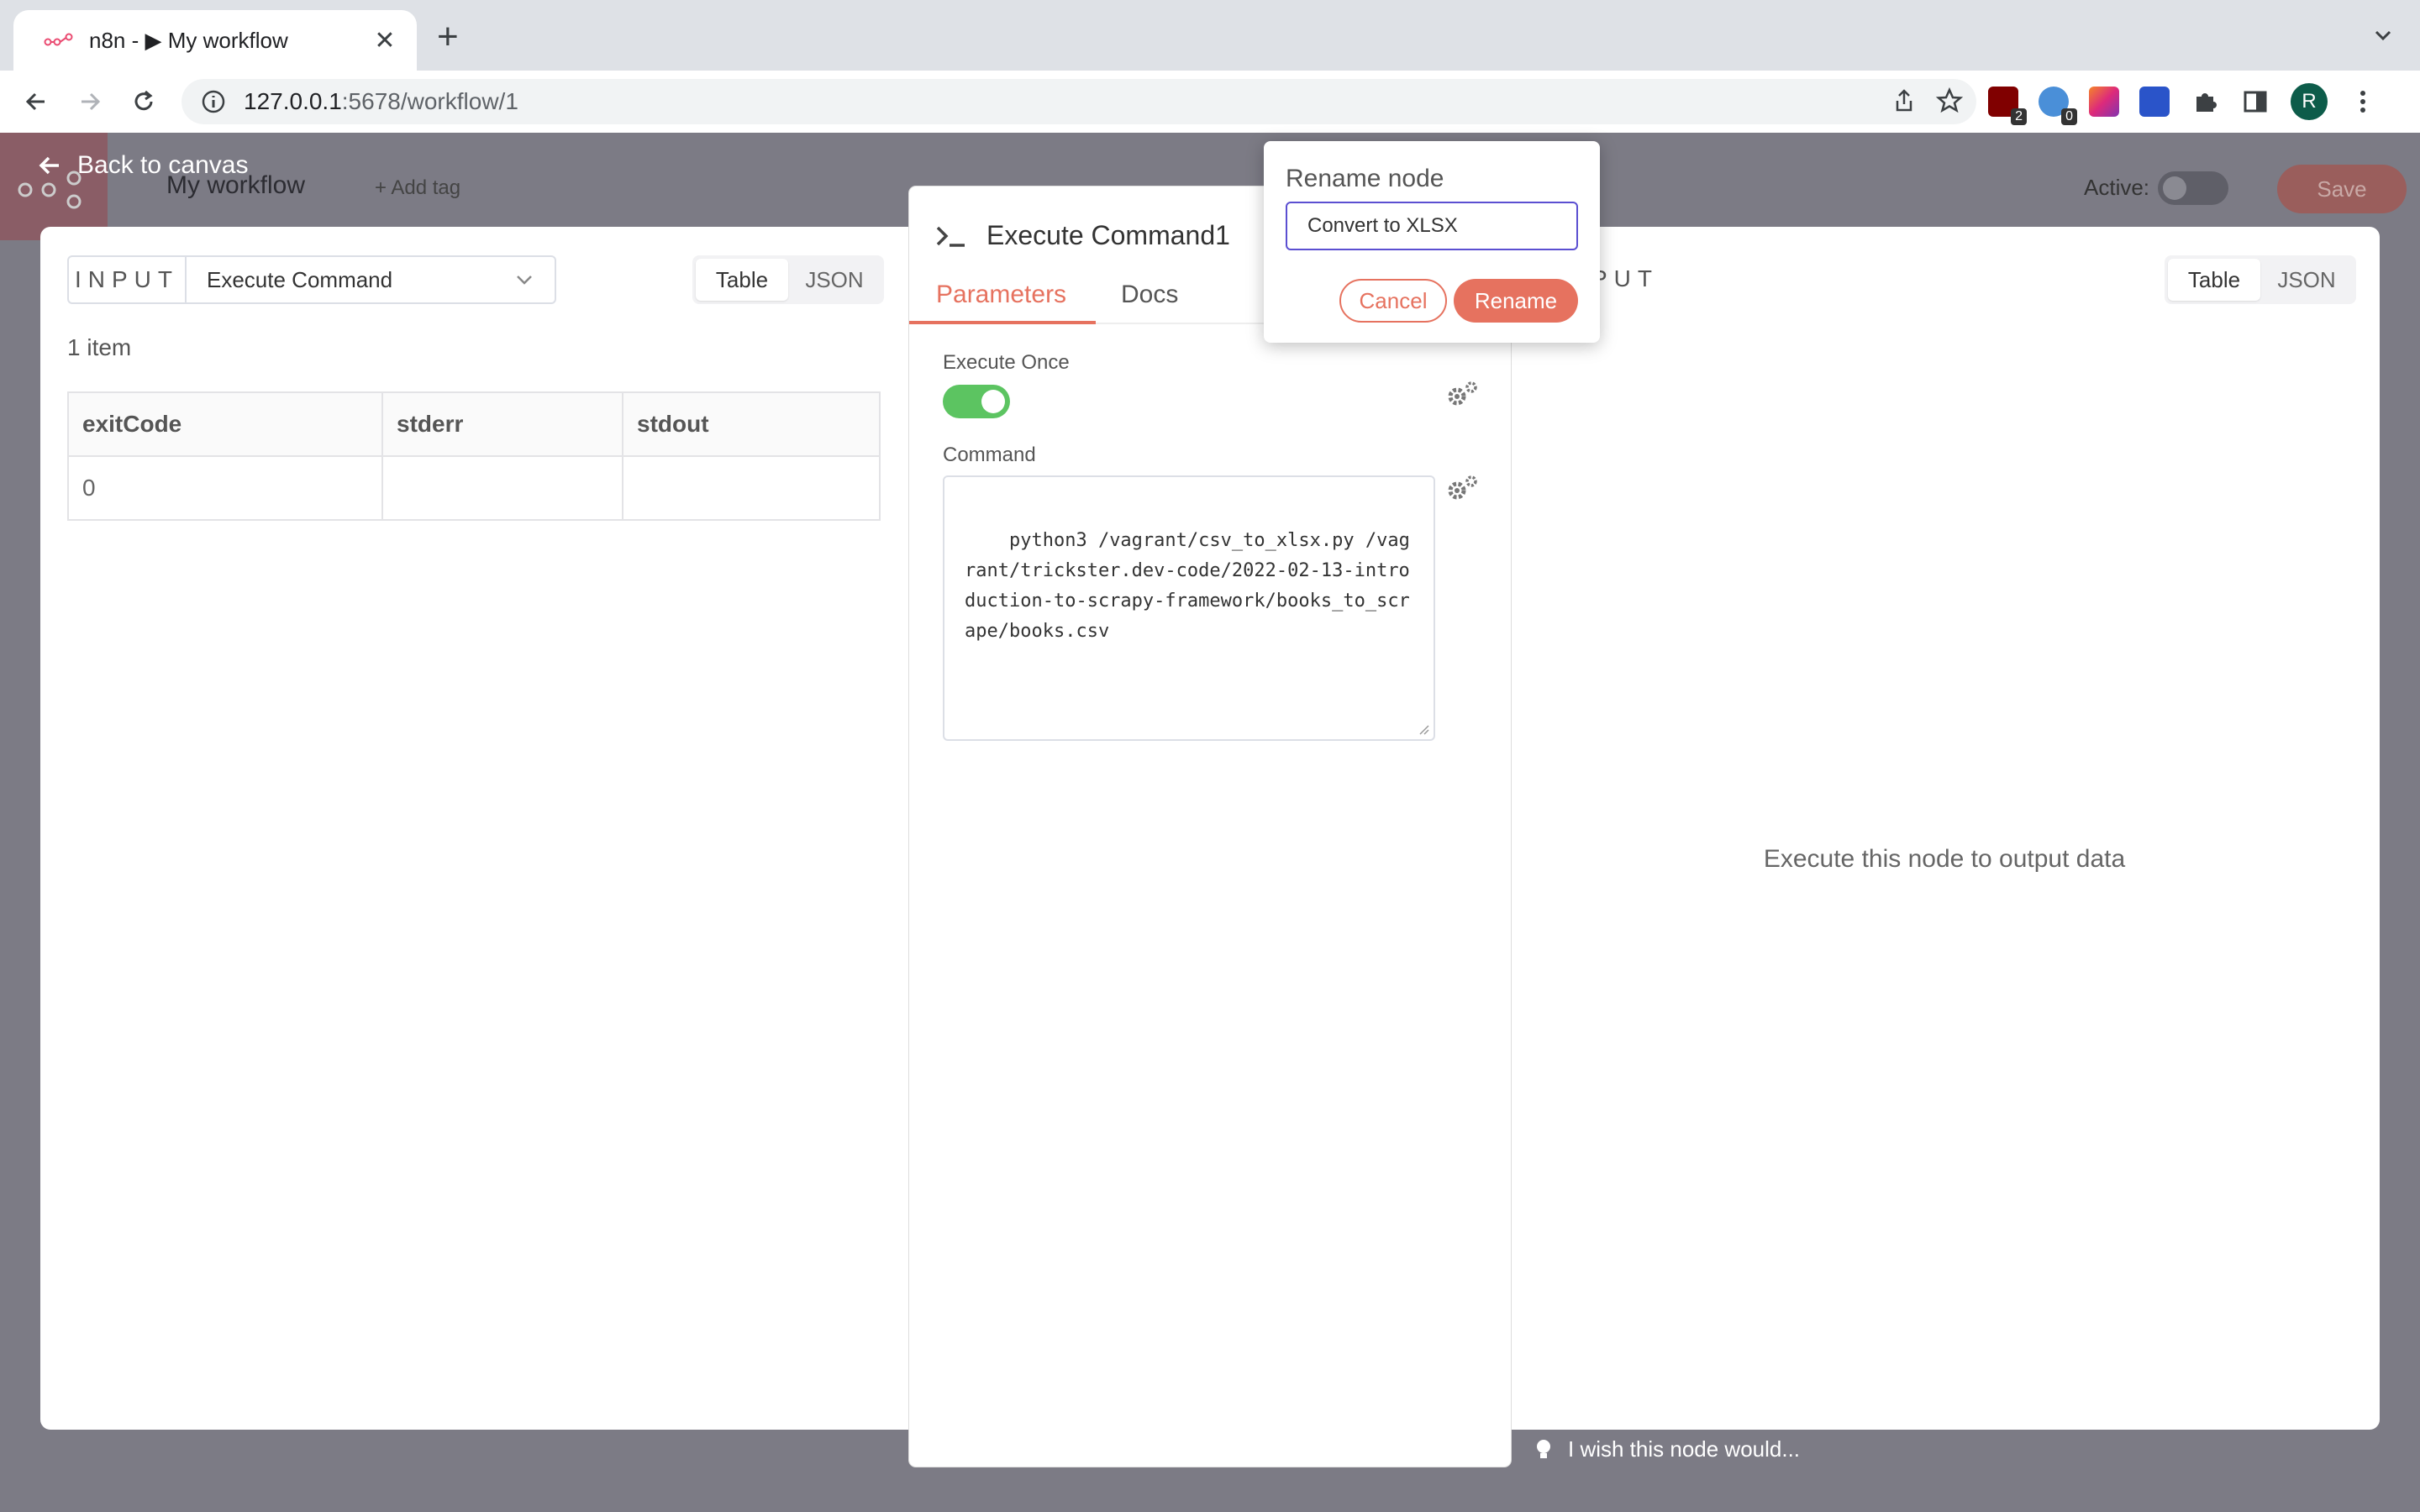  Describe the element at coordinates (2019, 116) in the screenshot. I see `ublock-badge: 2` at that location.